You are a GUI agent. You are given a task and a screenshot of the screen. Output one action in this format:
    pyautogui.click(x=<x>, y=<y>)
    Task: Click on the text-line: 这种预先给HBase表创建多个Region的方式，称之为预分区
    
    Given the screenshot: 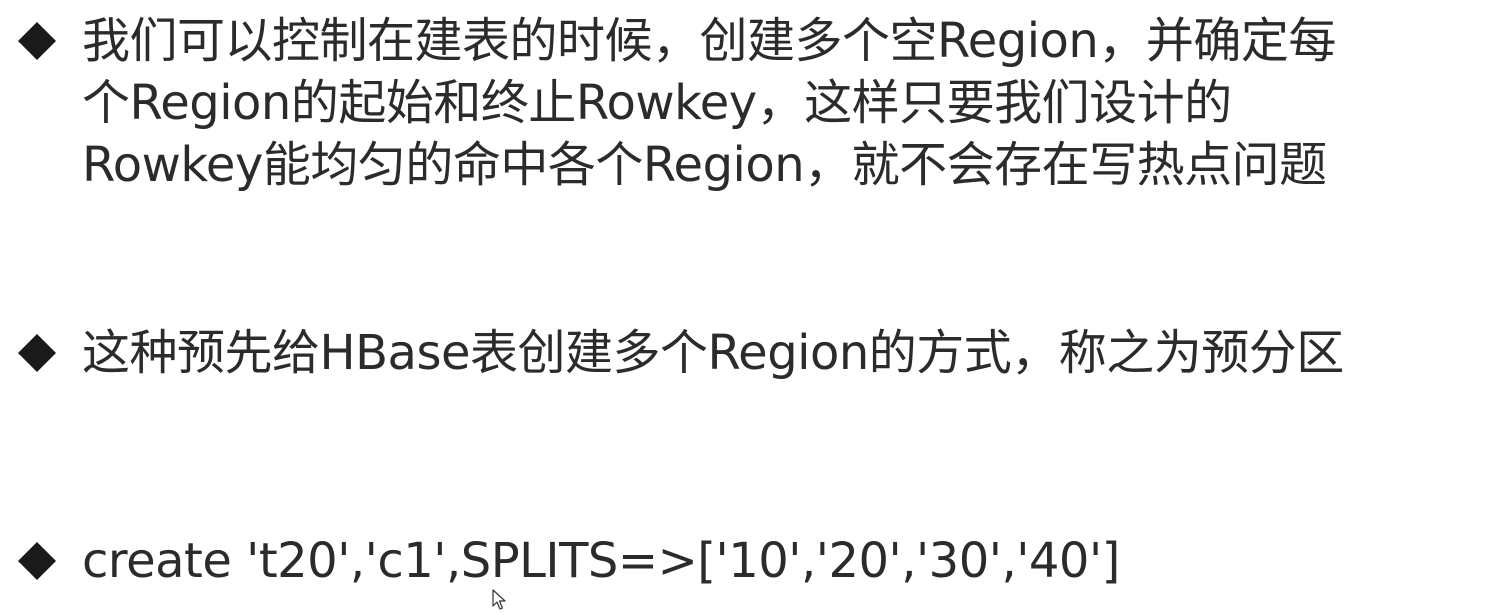 What is the action you would take?
    pyautogui.click(x=713, y=353)
    